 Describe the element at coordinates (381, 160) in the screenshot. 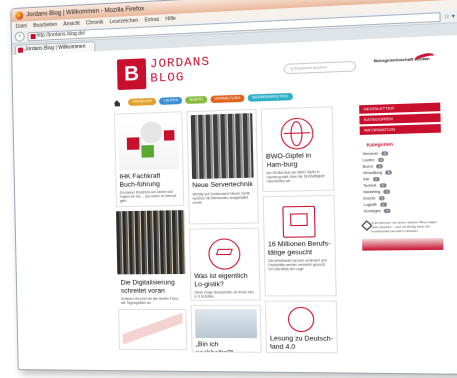

I see `category-count: 6` at that location.